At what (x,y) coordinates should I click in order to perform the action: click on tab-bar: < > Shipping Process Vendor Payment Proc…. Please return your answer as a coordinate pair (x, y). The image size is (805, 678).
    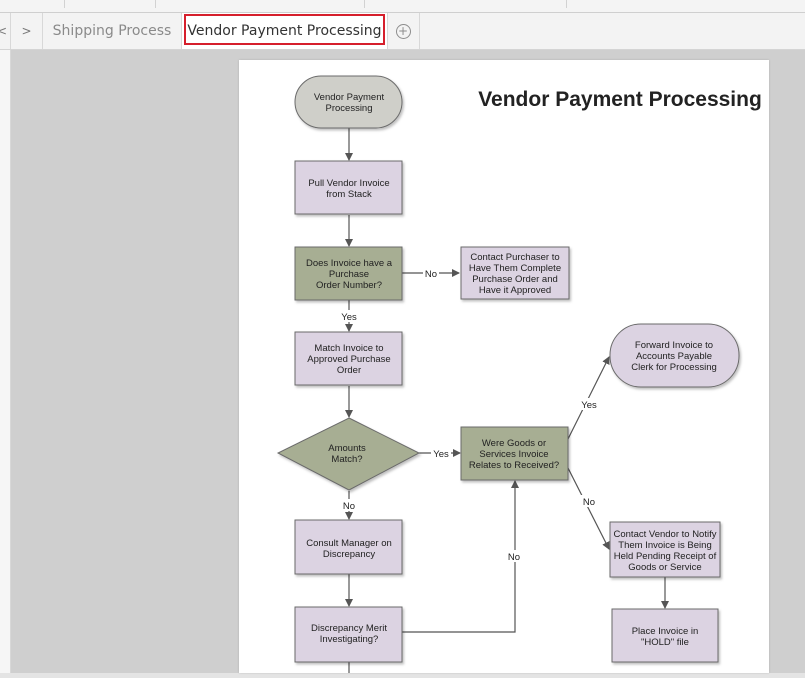
    Looking at the image, I should click on (402, 31).